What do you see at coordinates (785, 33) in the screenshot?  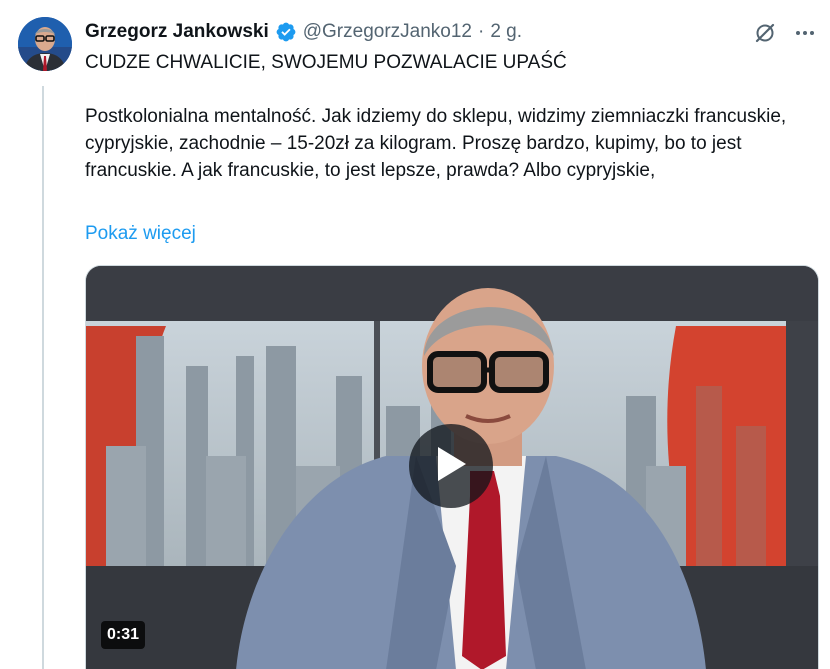 I see `tweet-top-actions` at bounding box center [785, 33].